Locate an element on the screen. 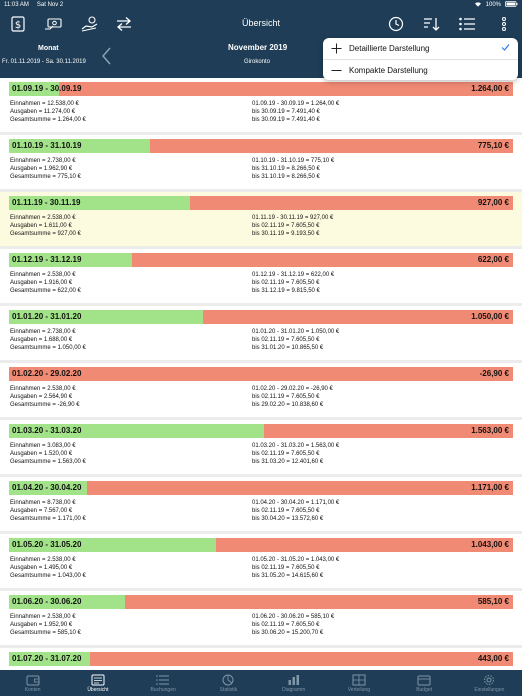 This screenshot has width=522, height=696. tab-label: Verteilung is located at coordinates (358, 690).